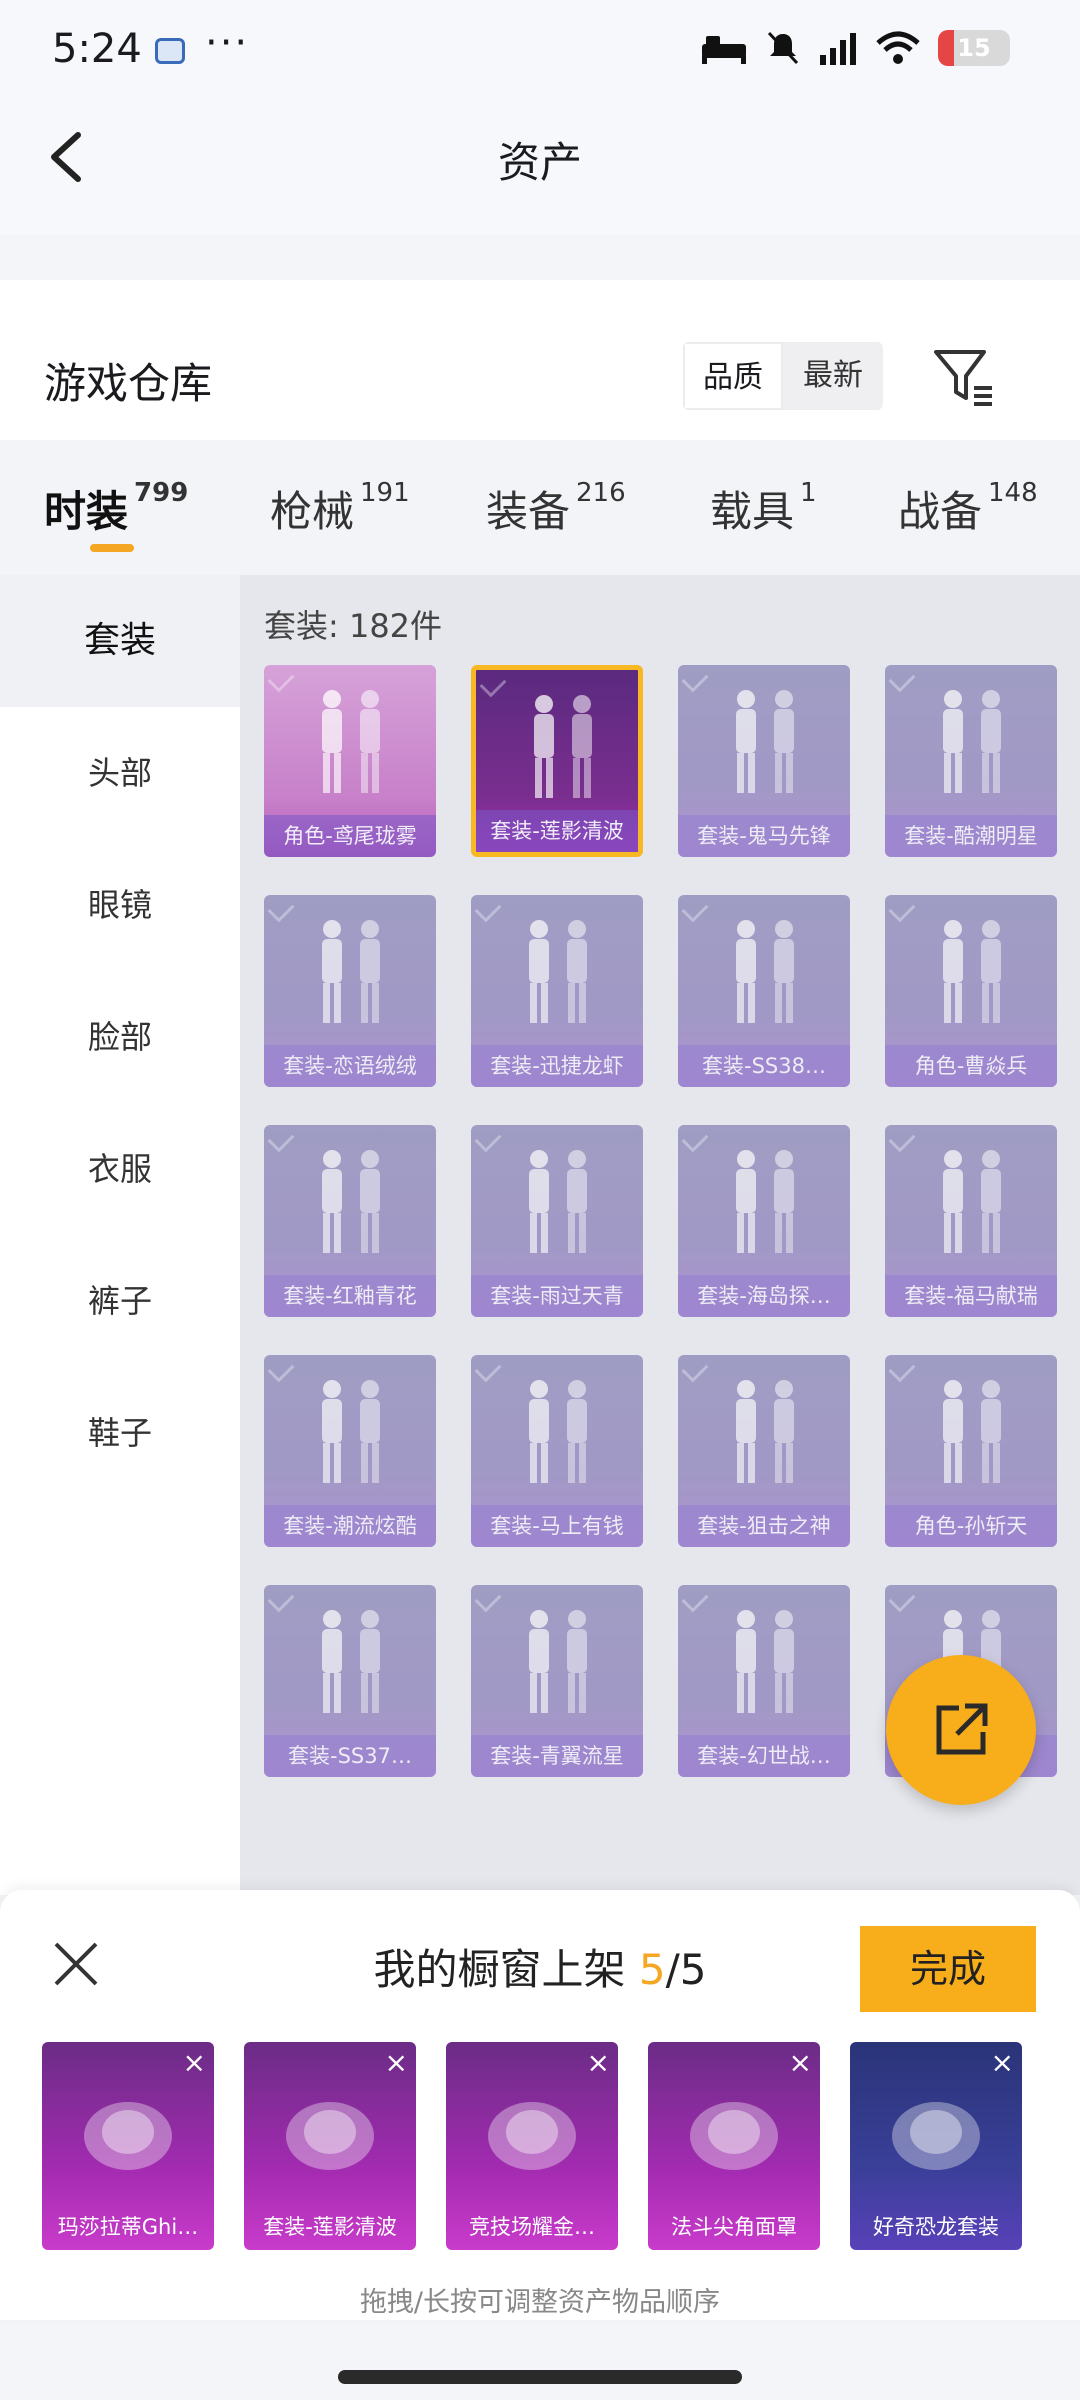 The height and width of the screenshot is (2400, 1080). I want to click on tab-vehicles: 载具 1, so click(763, 508).